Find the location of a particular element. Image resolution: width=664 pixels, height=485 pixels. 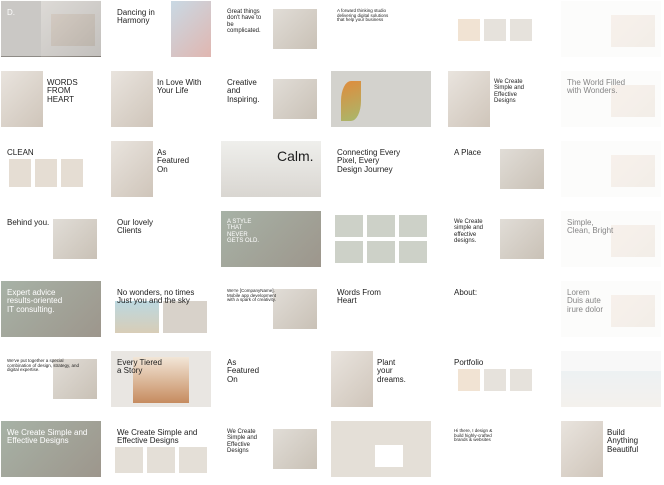

template-title: Build Anything Beautiful is located at coordinates (623, 441).